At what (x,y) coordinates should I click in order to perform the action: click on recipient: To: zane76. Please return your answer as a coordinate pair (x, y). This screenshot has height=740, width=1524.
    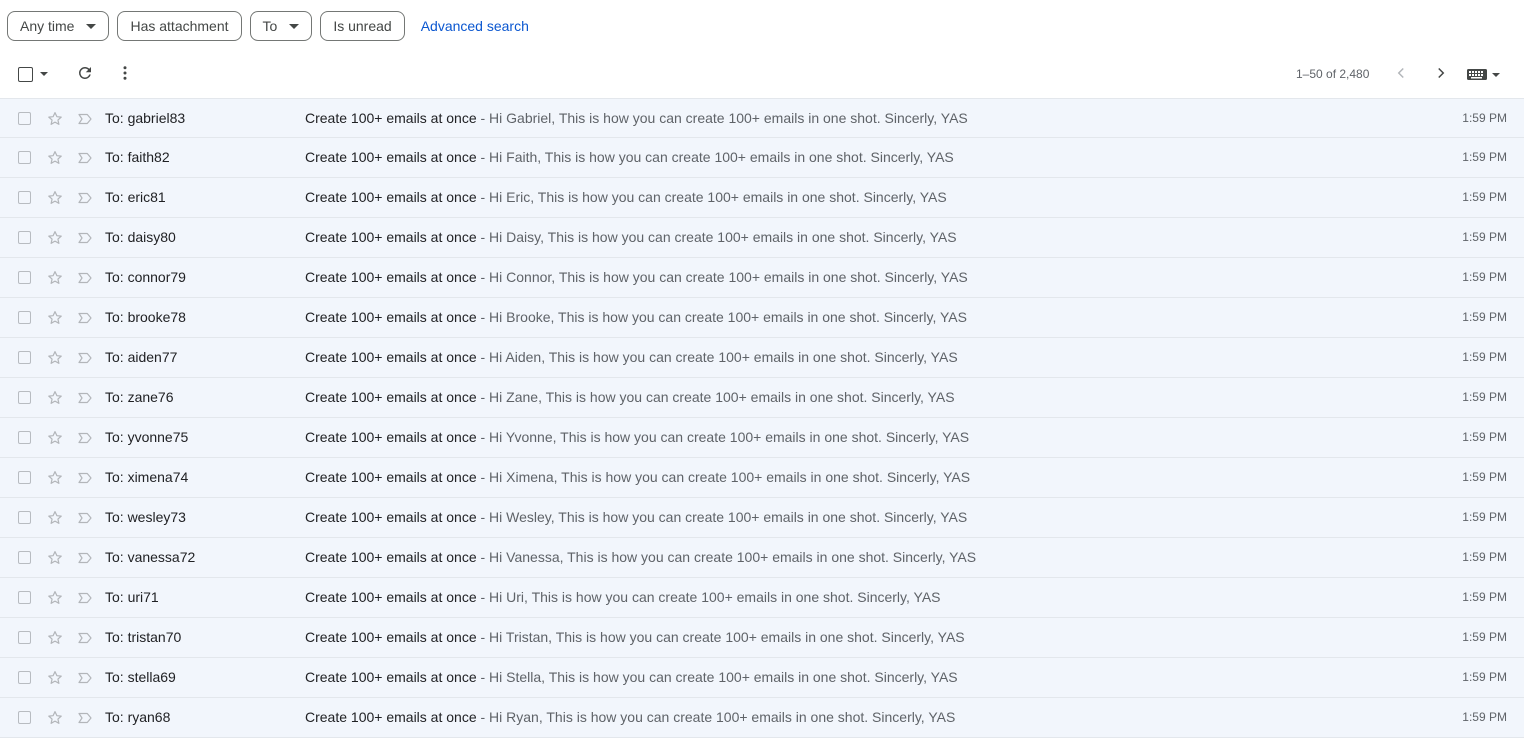
    Looking at the image, I should click on (139, 397).